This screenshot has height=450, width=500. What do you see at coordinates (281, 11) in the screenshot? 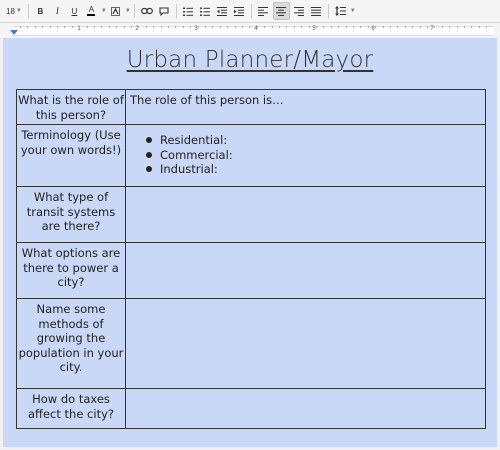
I see `align-center-button` at bounding box center [281, 11].